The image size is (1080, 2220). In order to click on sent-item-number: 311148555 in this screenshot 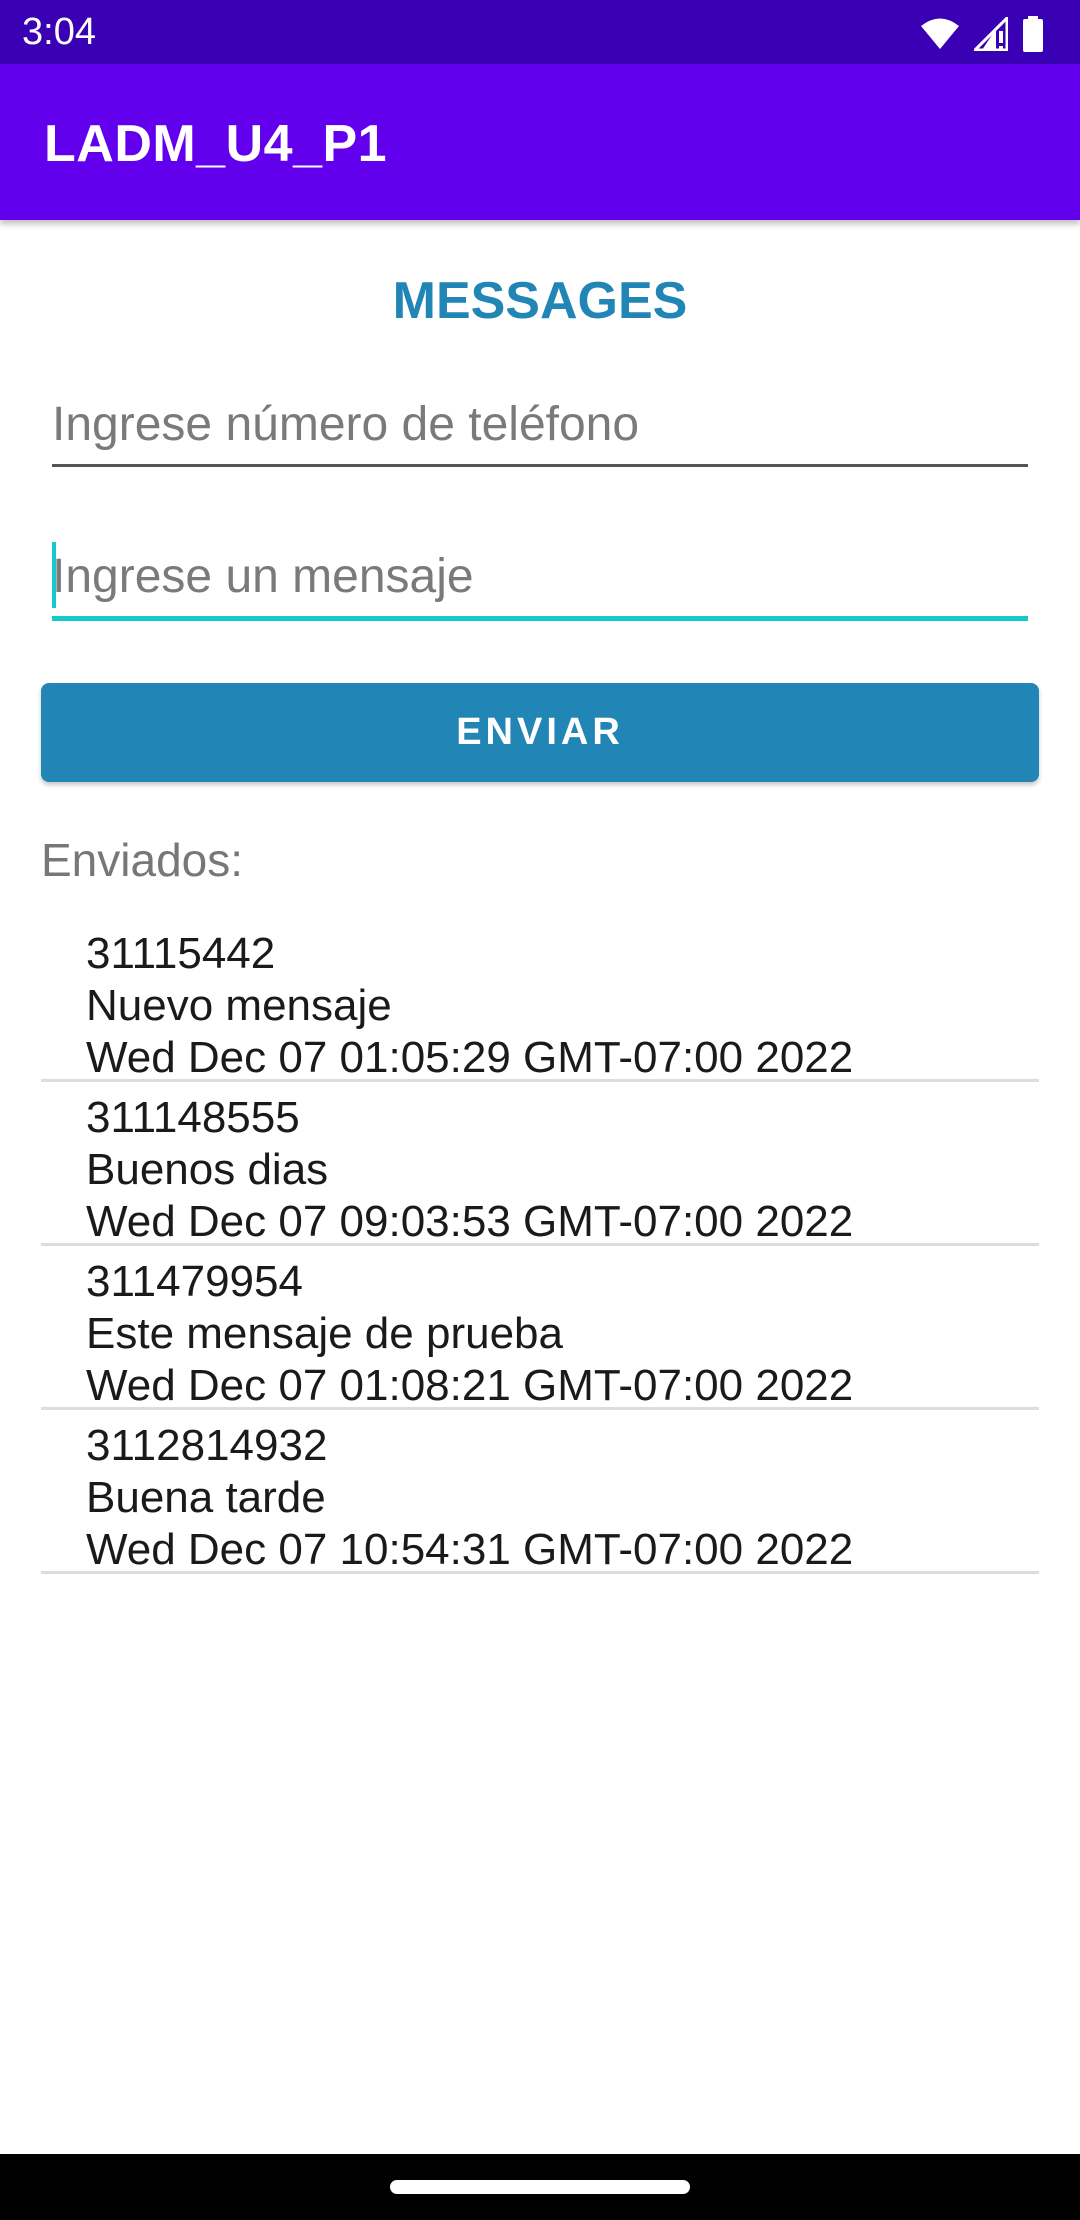, I will do `click(193, 1117)`.